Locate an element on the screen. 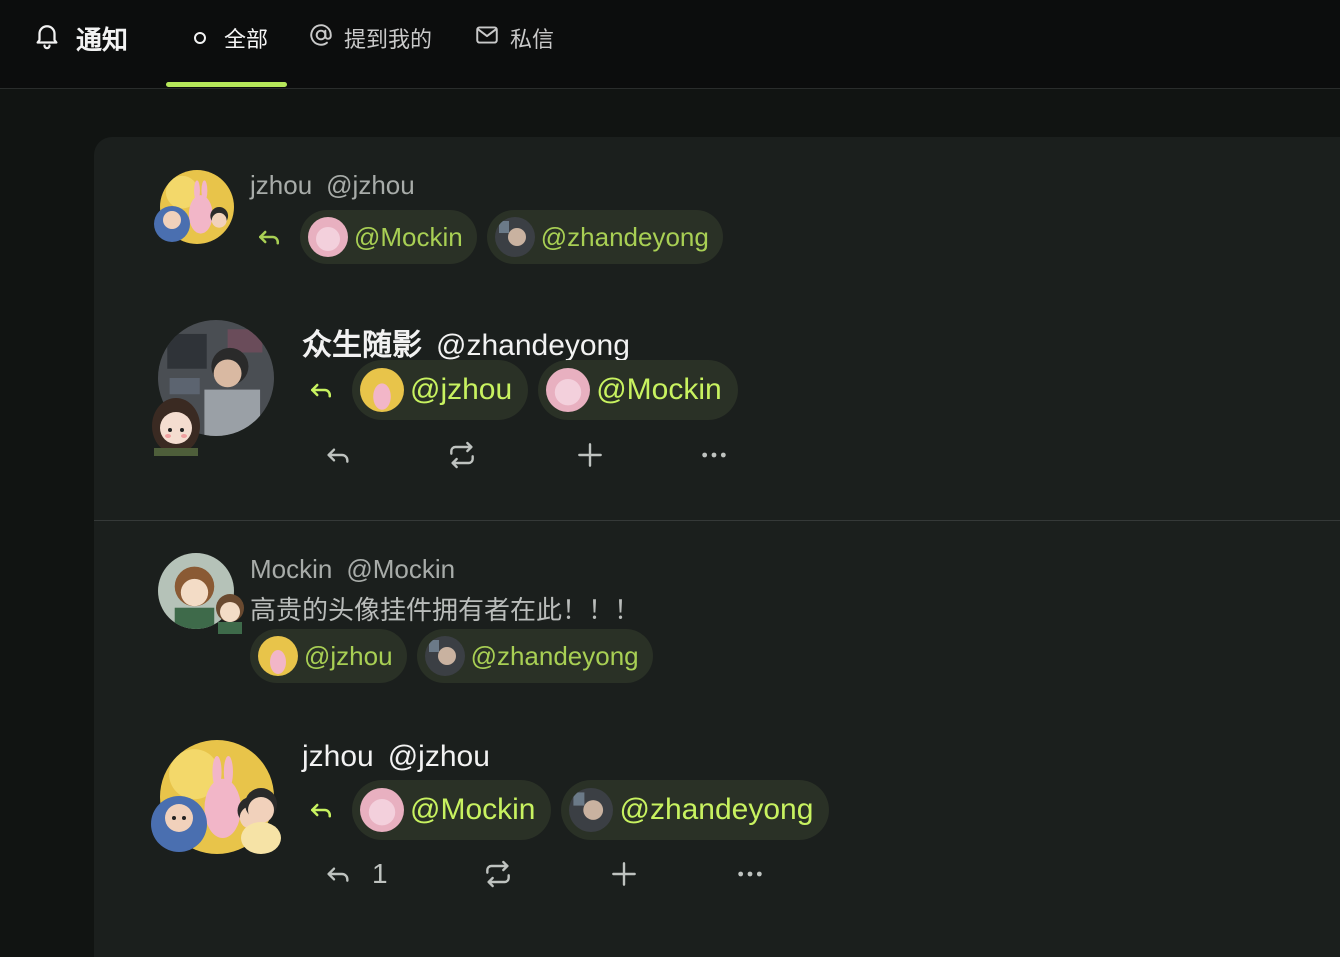 The height and width of the screenshot is (957, 1340). author-line: Mockin @Mockin is located at coordinates (352, 569).